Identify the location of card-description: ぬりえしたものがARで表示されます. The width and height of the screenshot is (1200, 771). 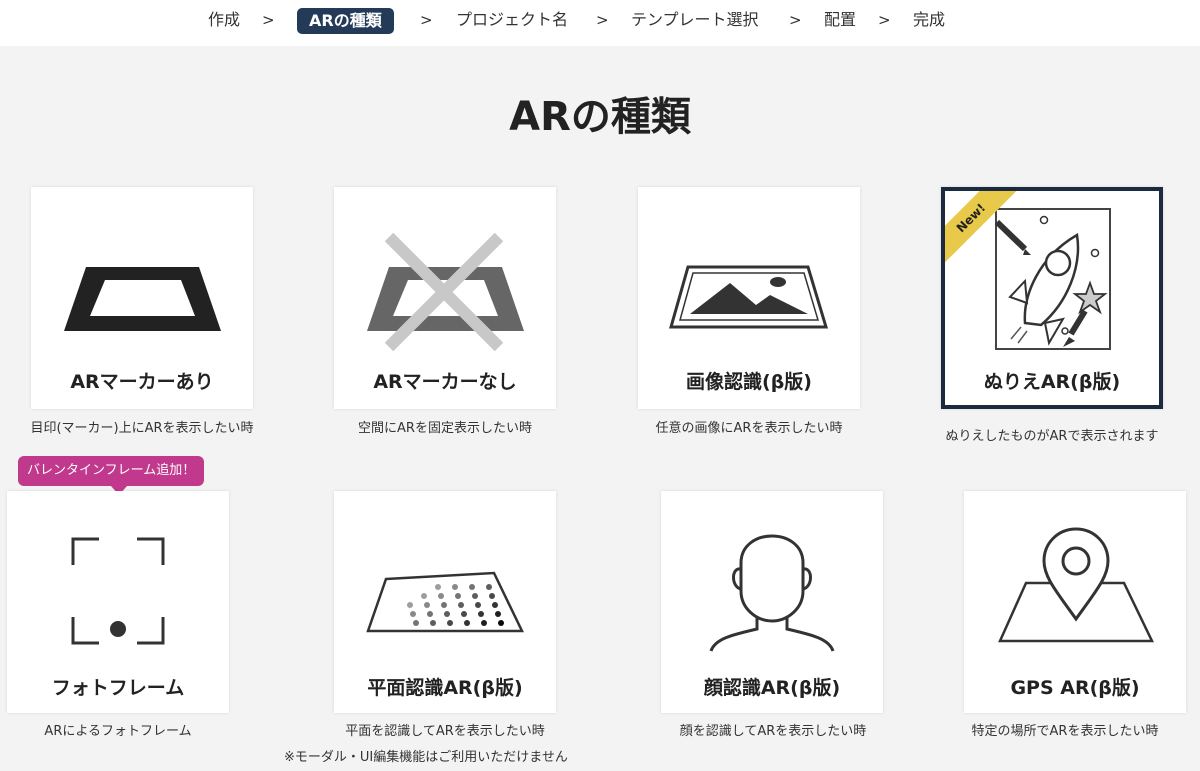
(1052, 436).